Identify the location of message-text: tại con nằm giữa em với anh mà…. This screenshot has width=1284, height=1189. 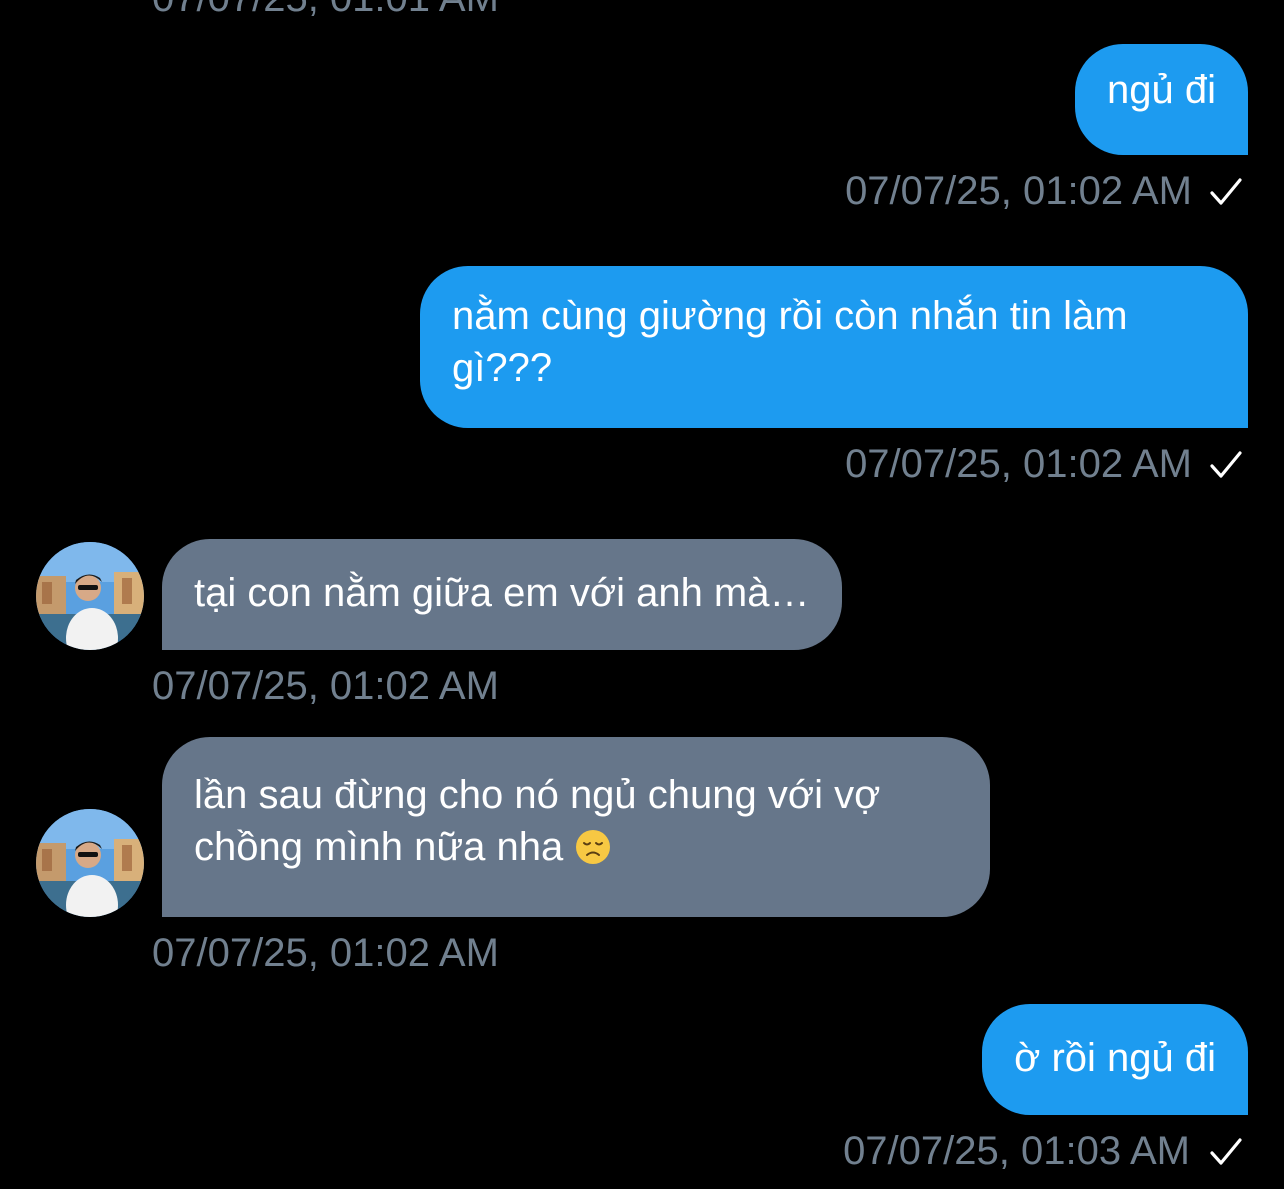
(502, 593).